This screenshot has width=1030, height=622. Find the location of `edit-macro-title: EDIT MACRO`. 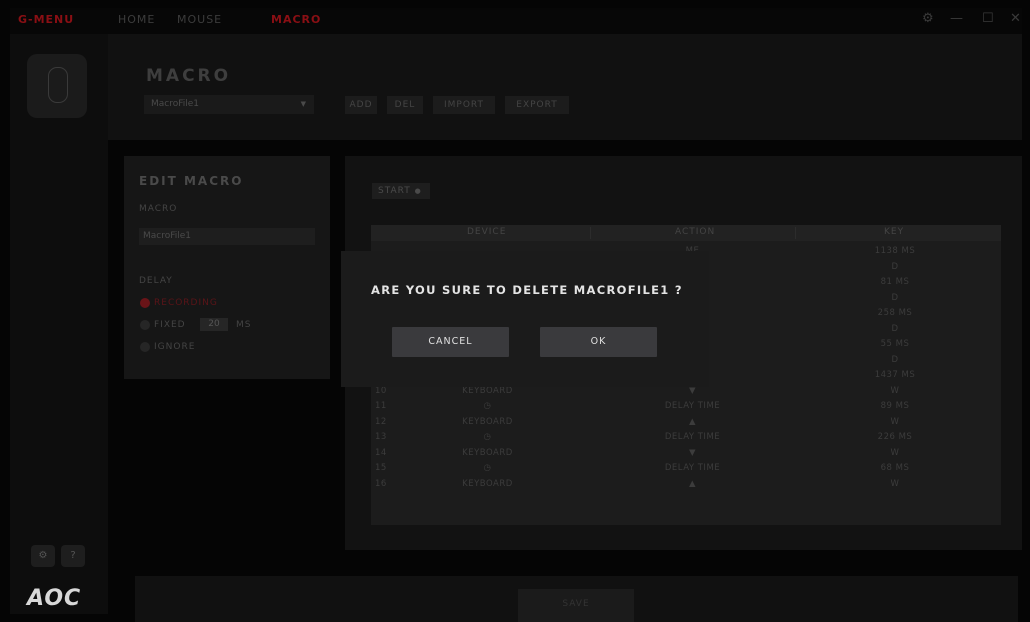

edit-macro-title: EDIT MACRO is located at coordinates (191, 181).